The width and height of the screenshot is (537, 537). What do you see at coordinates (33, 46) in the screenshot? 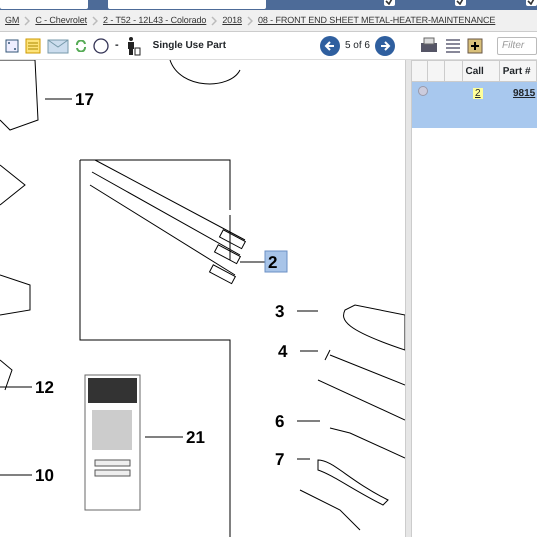
I see `notes-icon` at bounding box center [33, 46].